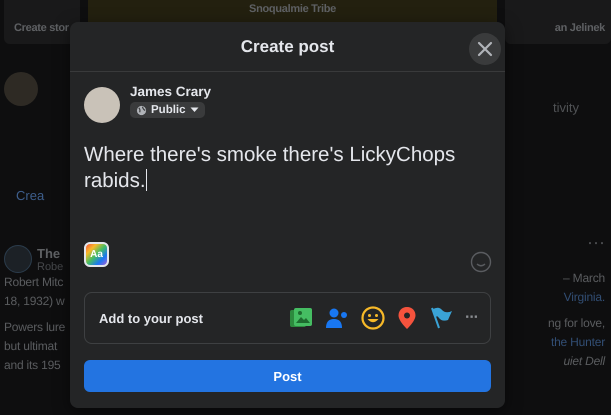 The image size is (611, 415). I want to click on action-label: tivity, so click(565, 107).